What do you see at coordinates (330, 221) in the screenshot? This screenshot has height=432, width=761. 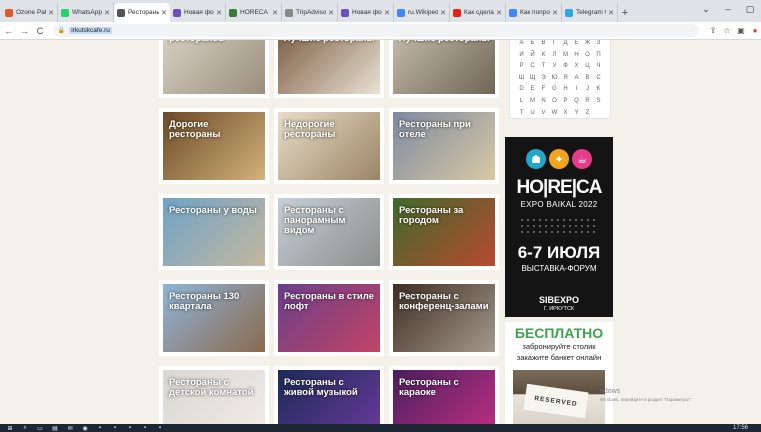 I see `category-title: Рестораны с панорамным видом` at bounding box center [330, 221].